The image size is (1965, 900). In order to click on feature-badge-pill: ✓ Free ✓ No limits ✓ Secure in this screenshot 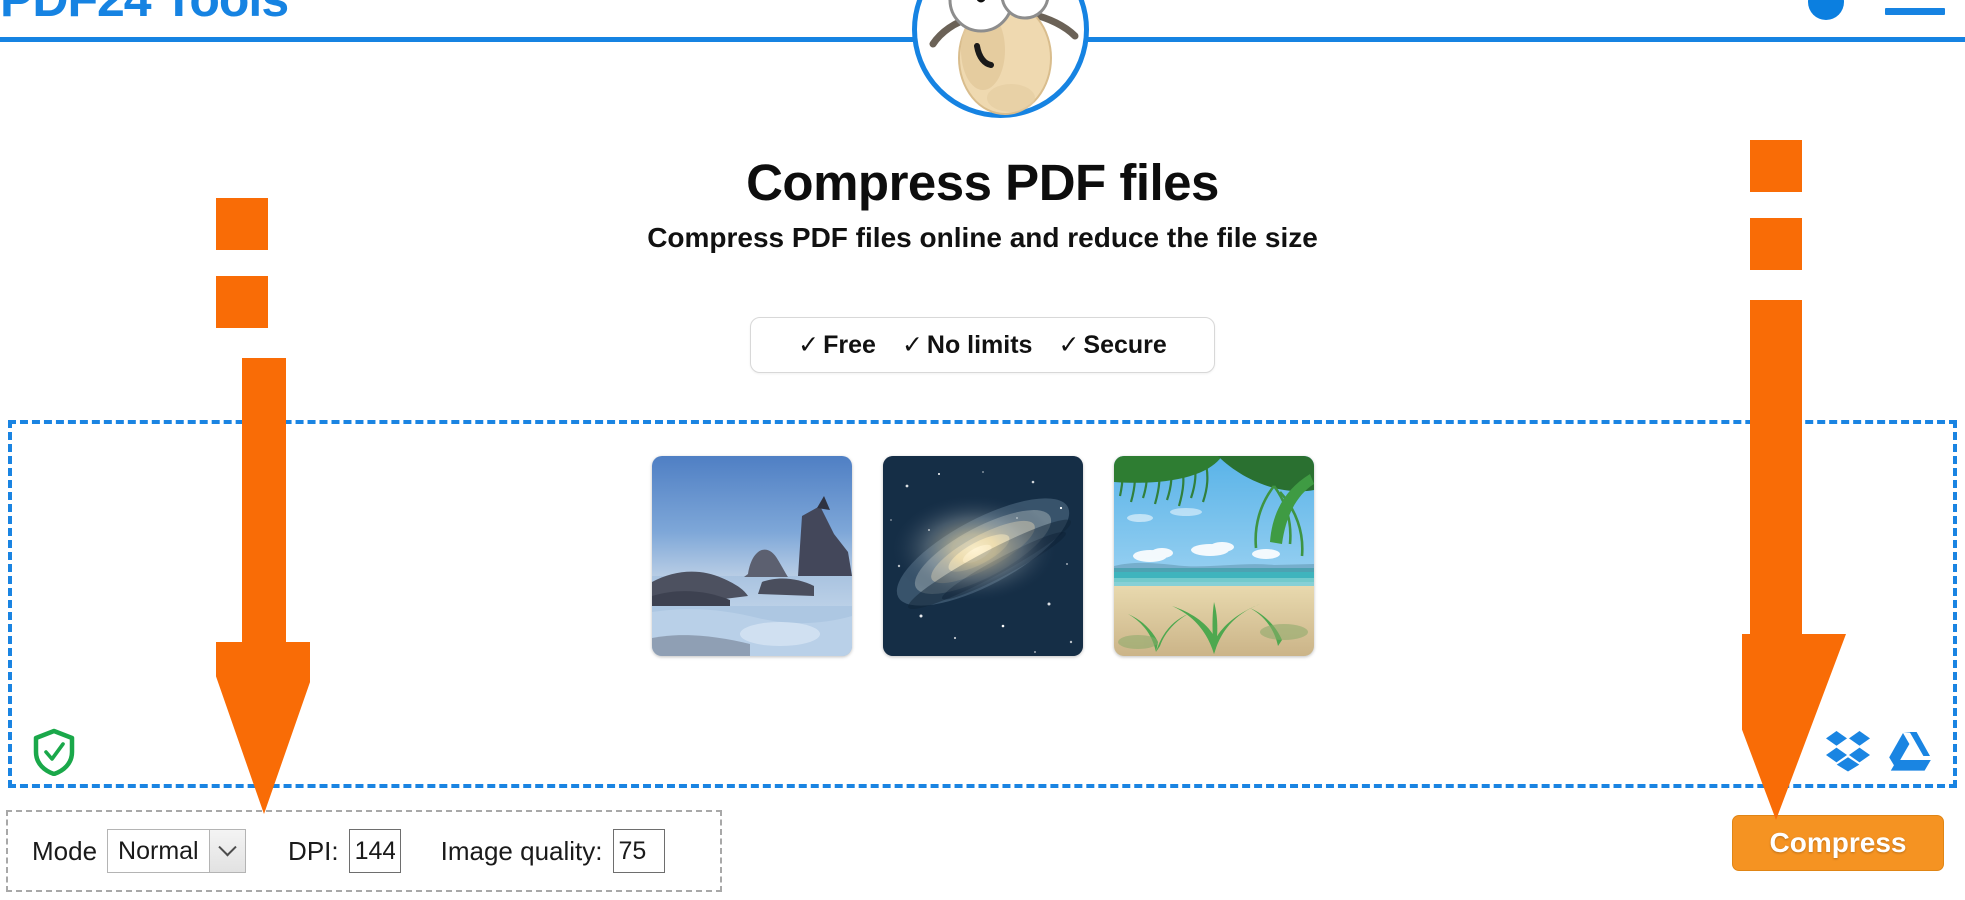, I will do `click(982, 345)`.